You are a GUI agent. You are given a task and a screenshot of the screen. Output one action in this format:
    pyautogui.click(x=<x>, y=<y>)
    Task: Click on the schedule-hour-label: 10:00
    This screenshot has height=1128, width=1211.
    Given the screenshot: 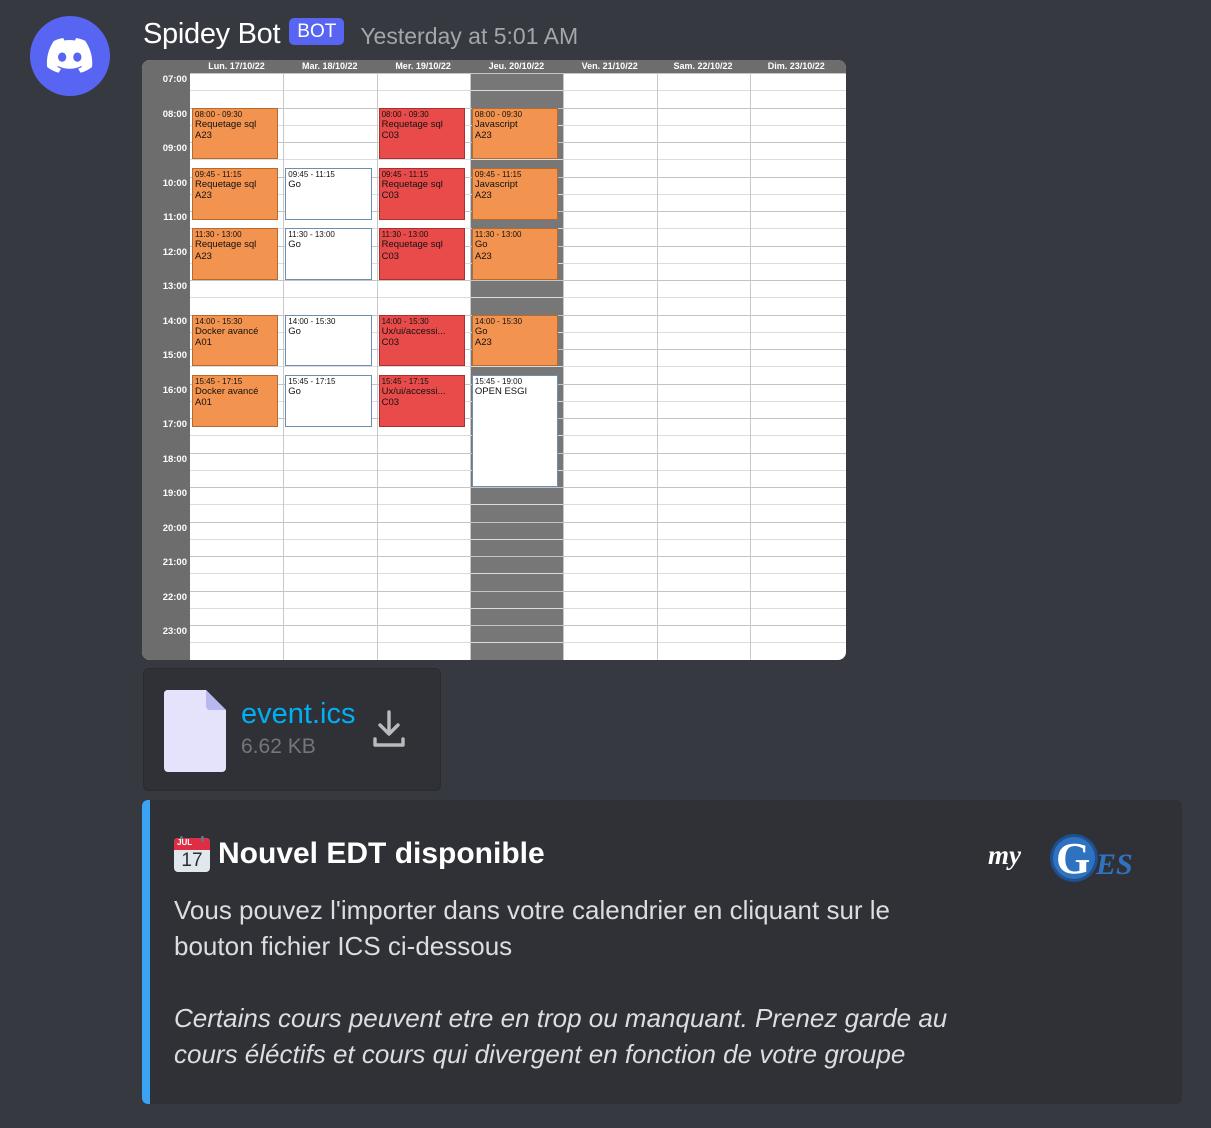 What is the action you would take?
    pyautogui.click(x=174, y=183)
    